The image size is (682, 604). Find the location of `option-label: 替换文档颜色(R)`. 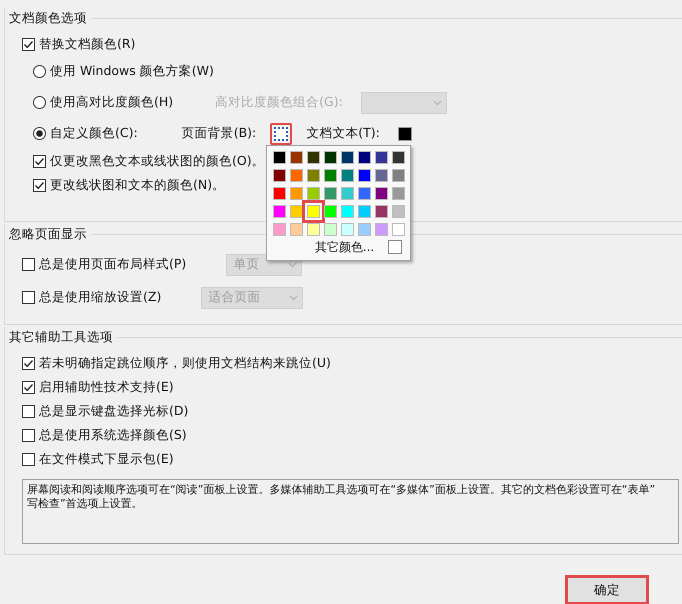

option-label: 替换文档颜色(R) is located at coordinates (87, 44).